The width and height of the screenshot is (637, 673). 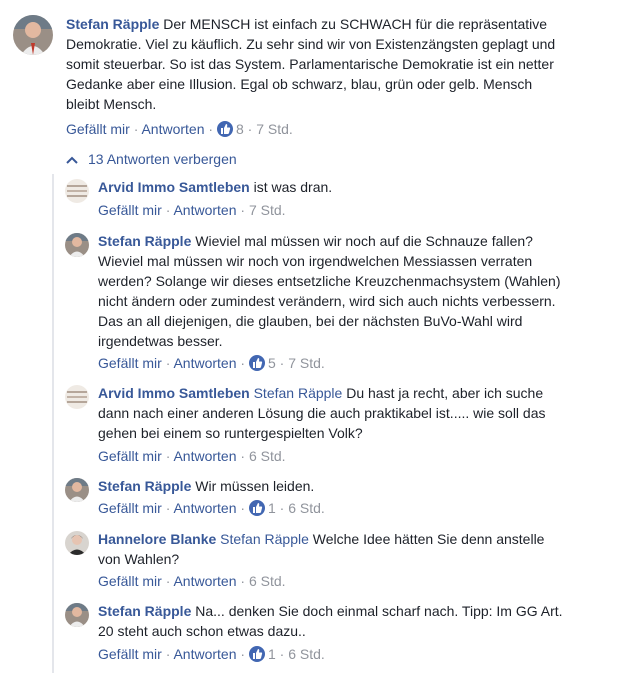 I want to click on thread-line, so click(x=53, y=423).